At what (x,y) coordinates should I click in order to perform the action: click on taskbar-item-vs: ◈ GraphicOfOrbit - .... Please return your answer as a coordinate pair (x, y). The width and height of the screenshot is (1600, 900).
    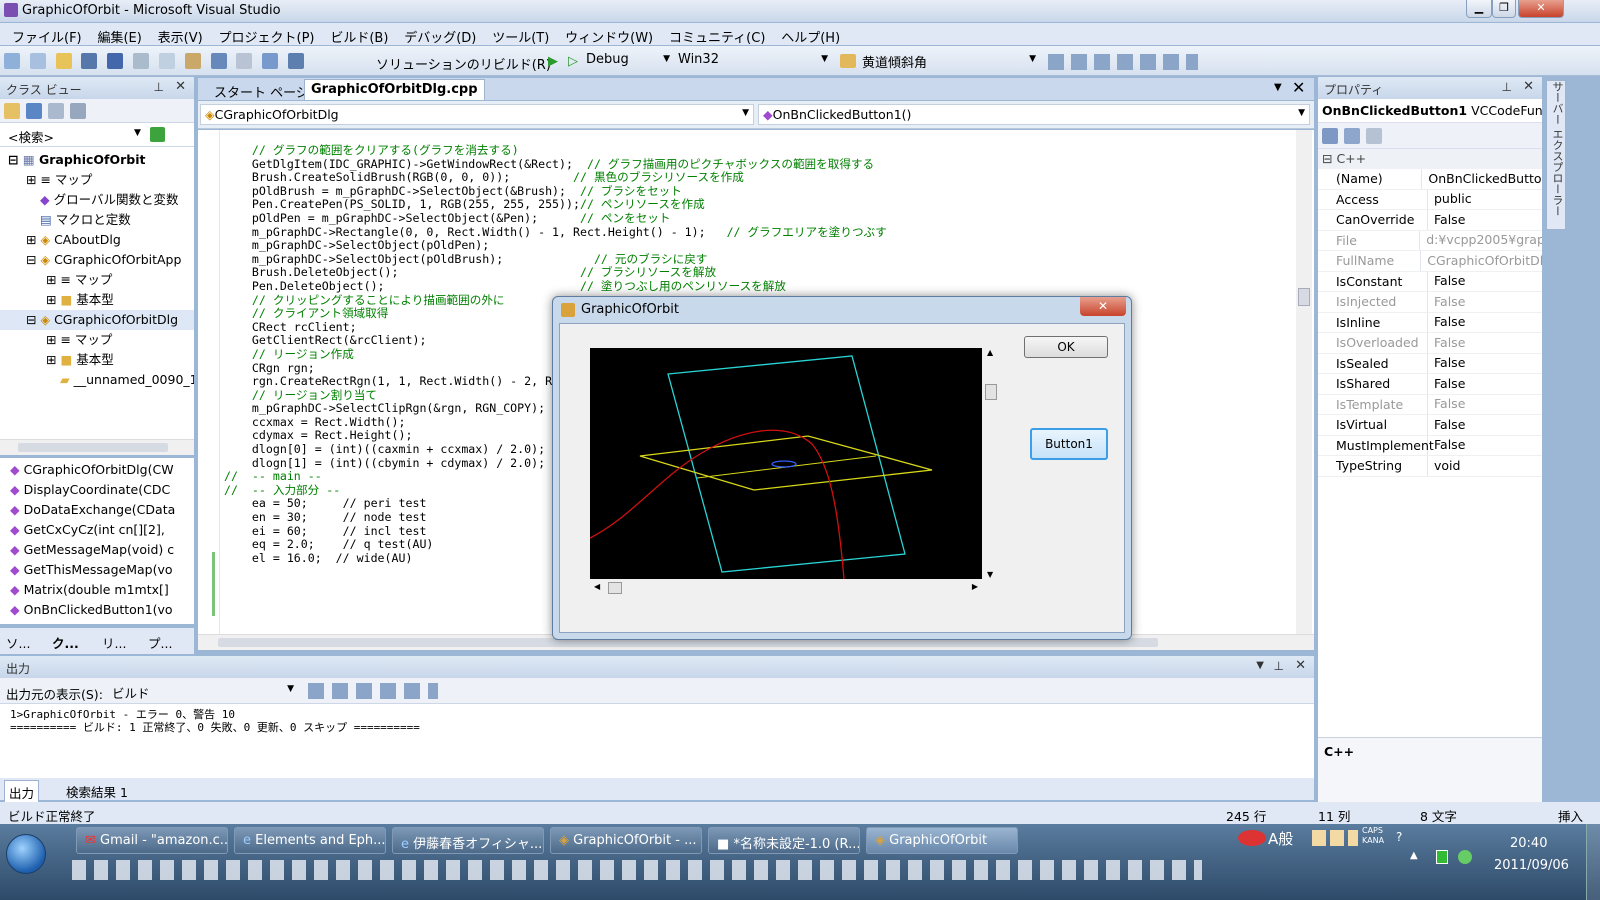
    Looking at the image, I should click on (626, 840).